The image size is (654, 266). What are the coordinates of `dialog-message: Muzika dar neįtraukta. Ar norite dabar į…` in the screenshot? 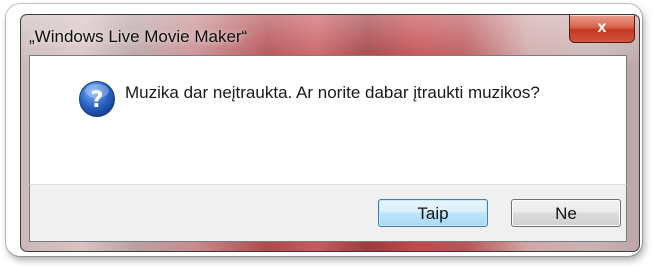 It's located at (332, 92).